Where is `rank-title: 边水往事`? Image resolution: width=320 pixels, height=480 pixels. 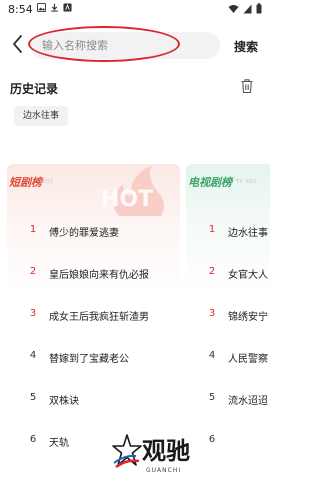
rank-title: 边水往事 is located at coordinates (248, 233).